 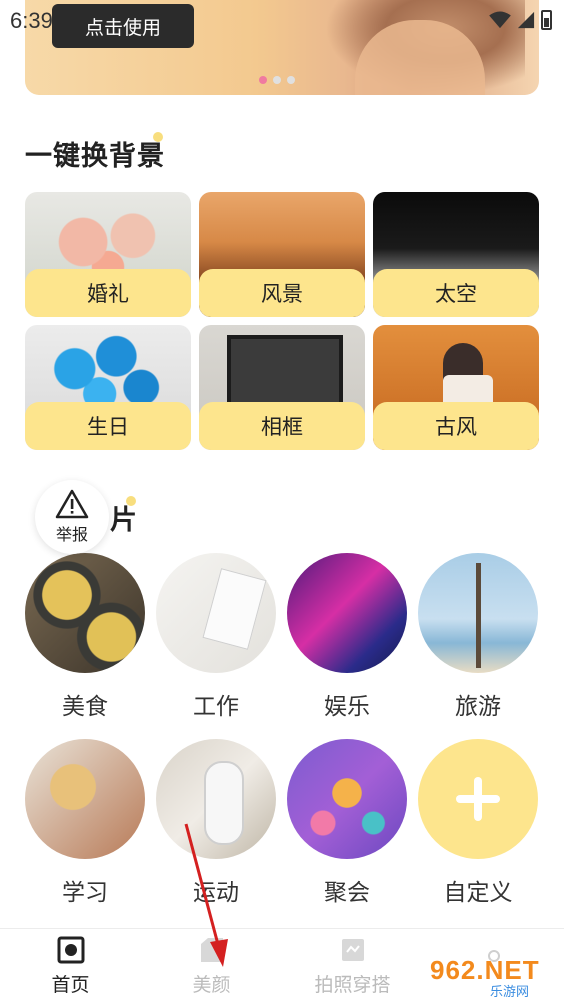 I want to click on home-camera-icon, so click(x=70, y=950).